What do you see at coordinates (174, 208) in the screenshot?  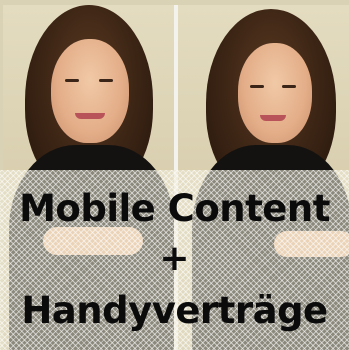 I see `headline-line-1: Mobile Content` at bounding box center [174, 208].